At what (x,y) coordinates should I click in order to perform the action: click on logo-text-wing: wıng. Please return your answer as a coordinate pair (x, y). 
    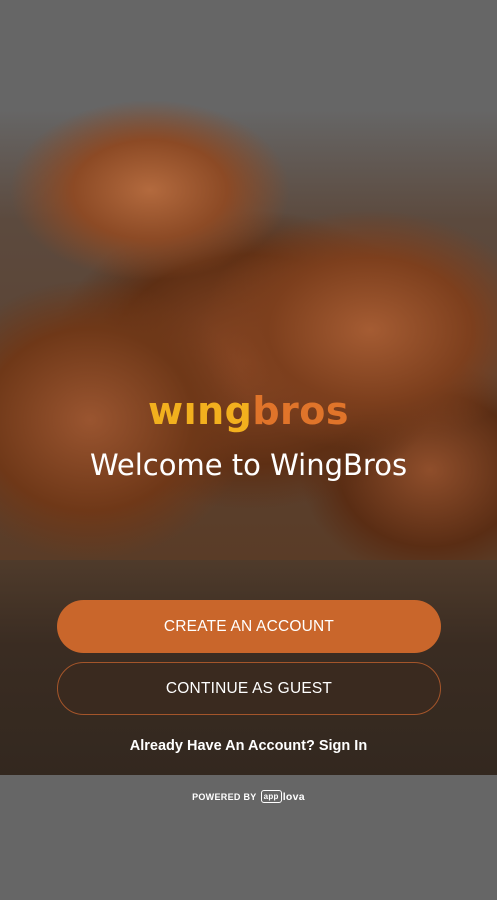
    Looking at the image, I should click on (200, 411).